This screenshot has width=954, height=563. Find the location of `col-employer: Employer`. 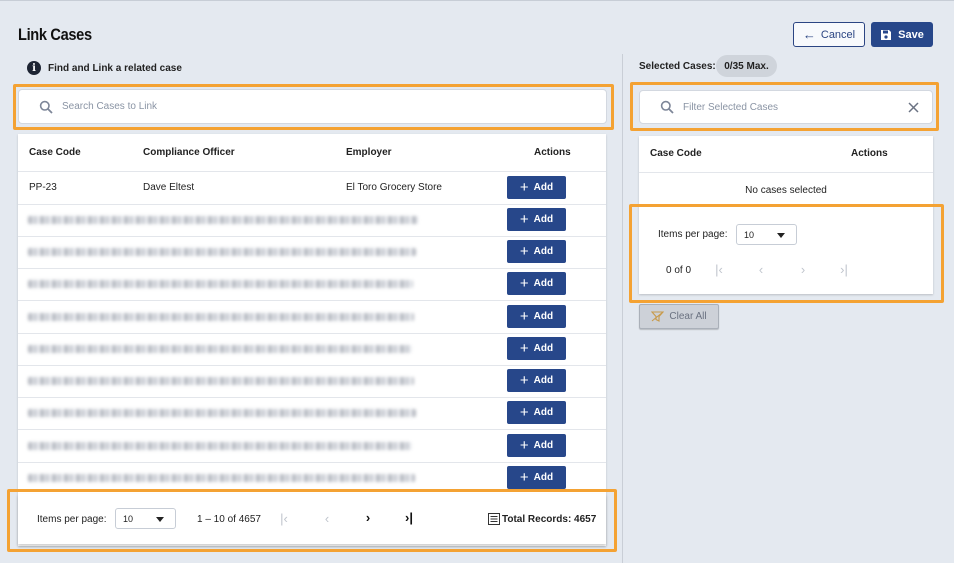

col-employer: Employer is located at coordinates (369, 152).